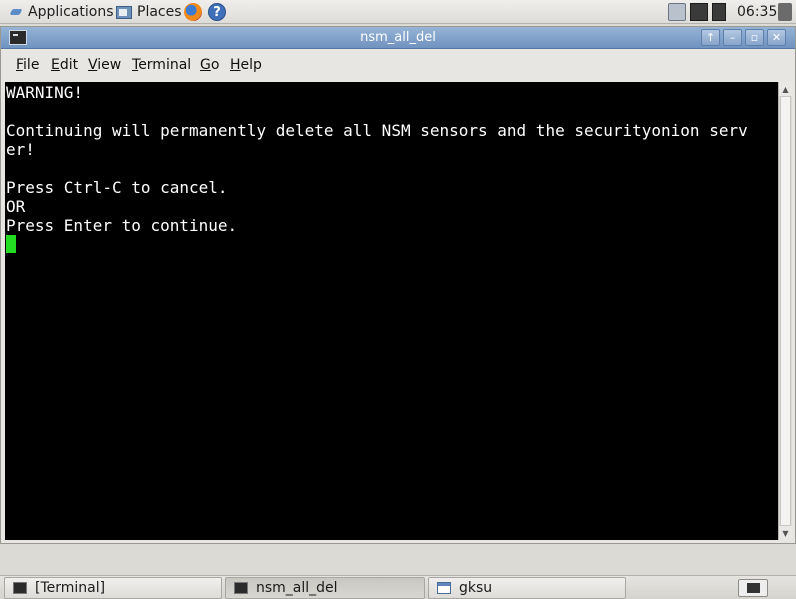 Image resolution: width=796 pixels, height=599 pixels. I want to click on terminal-line: OR, so click(16, 206).